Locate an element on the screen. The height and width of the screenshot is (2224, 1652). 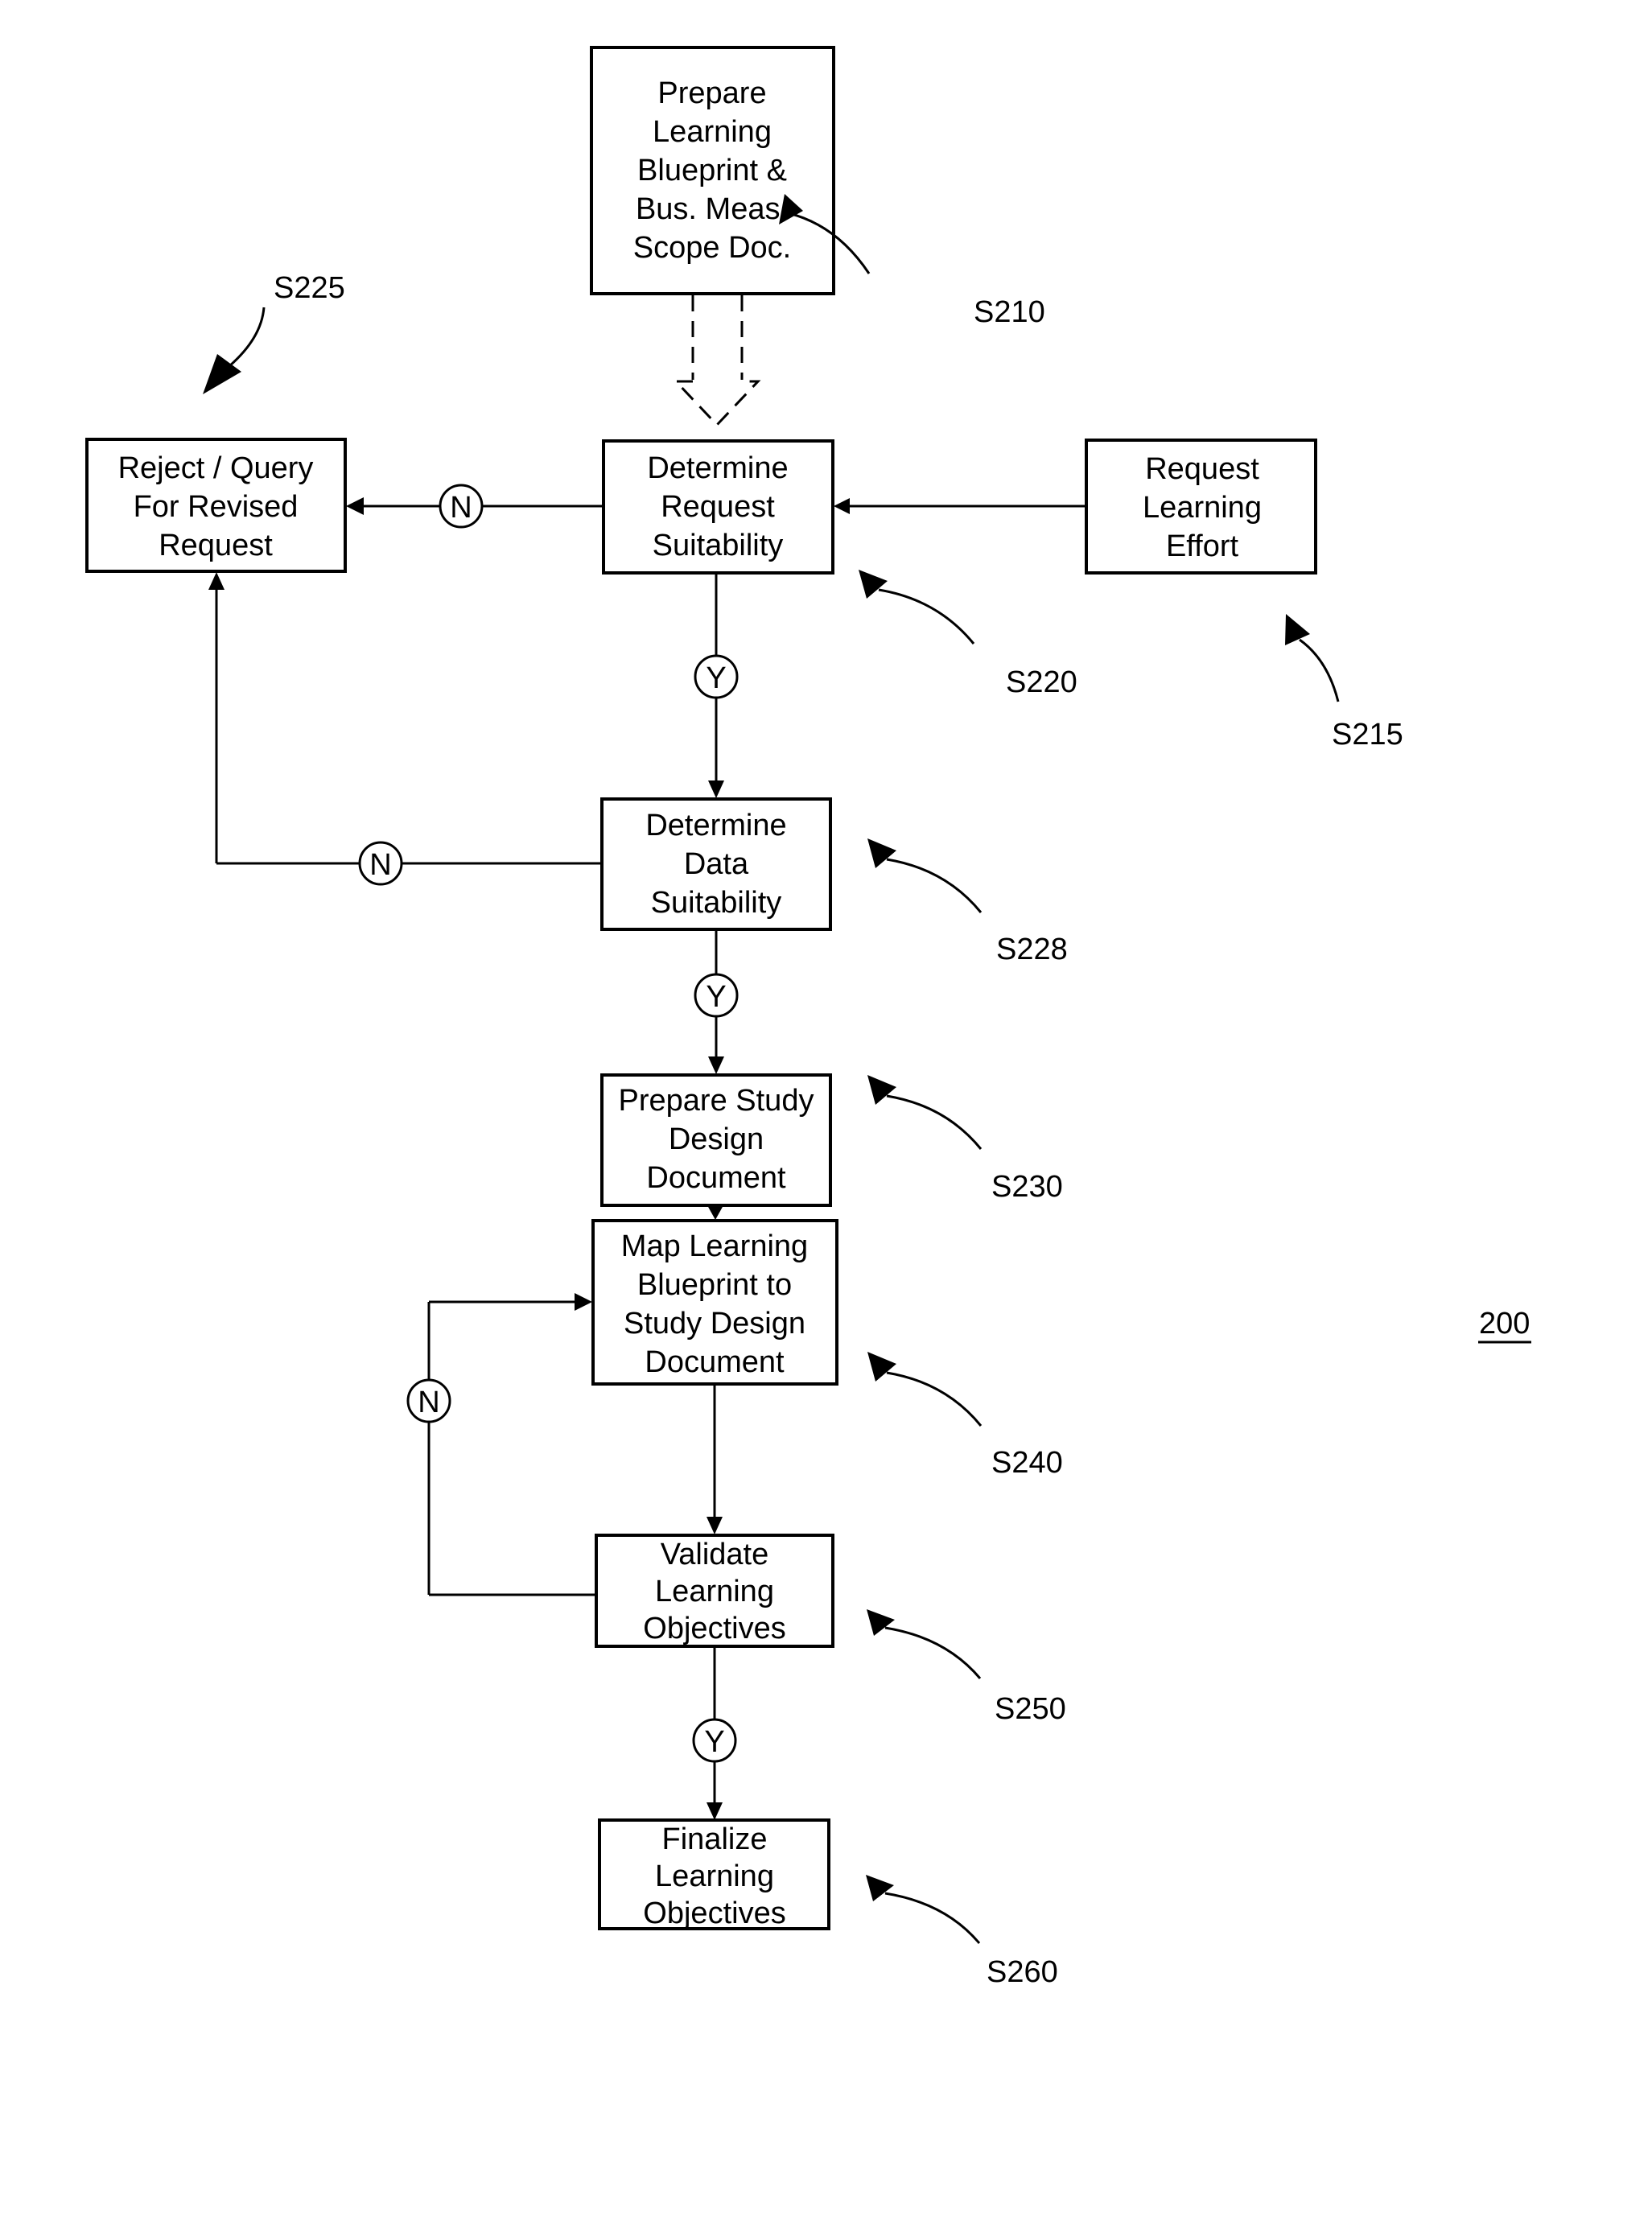
step-s210-line-4: Bus. Meas. is located at coordinates (712, 209).